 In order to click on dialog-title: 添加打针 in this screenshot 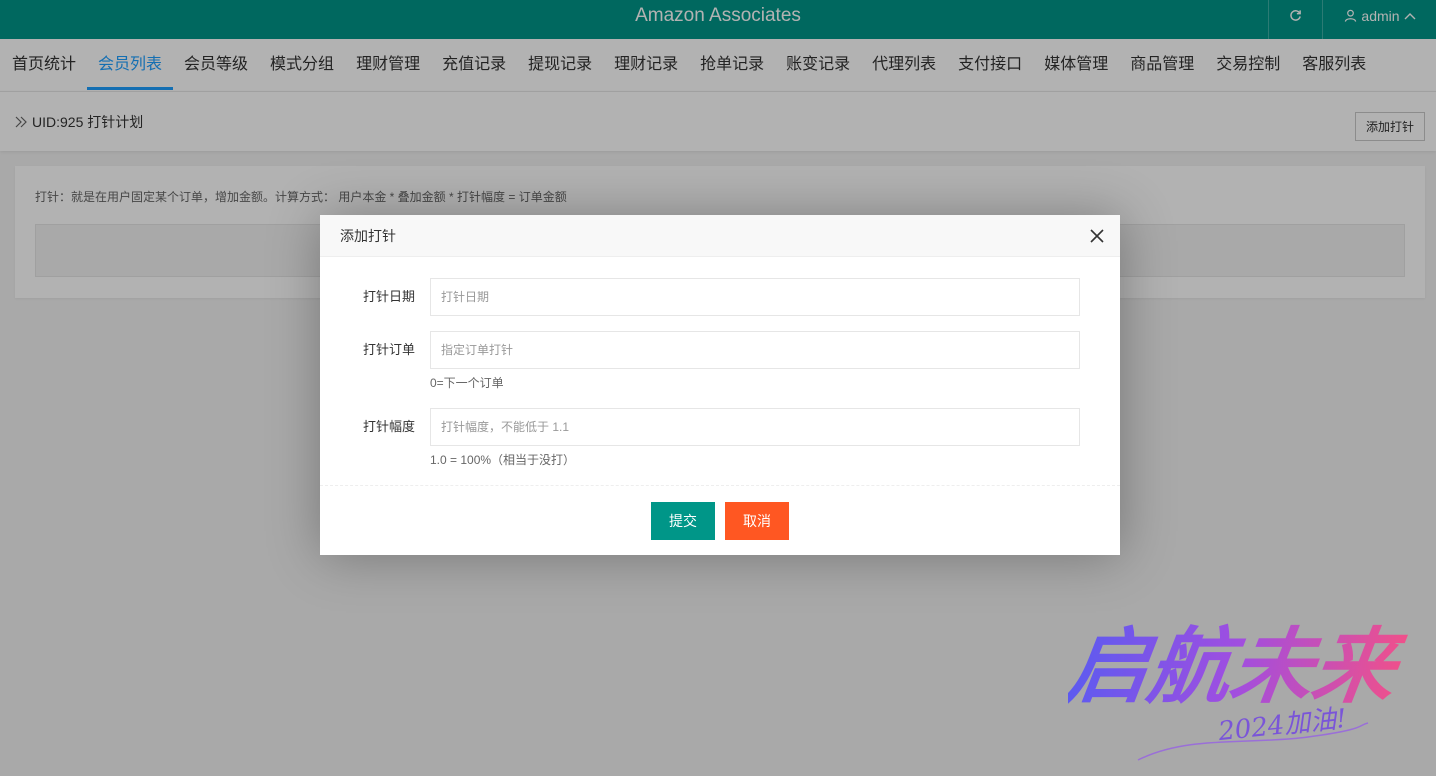, I will do `click(368, 236)`.